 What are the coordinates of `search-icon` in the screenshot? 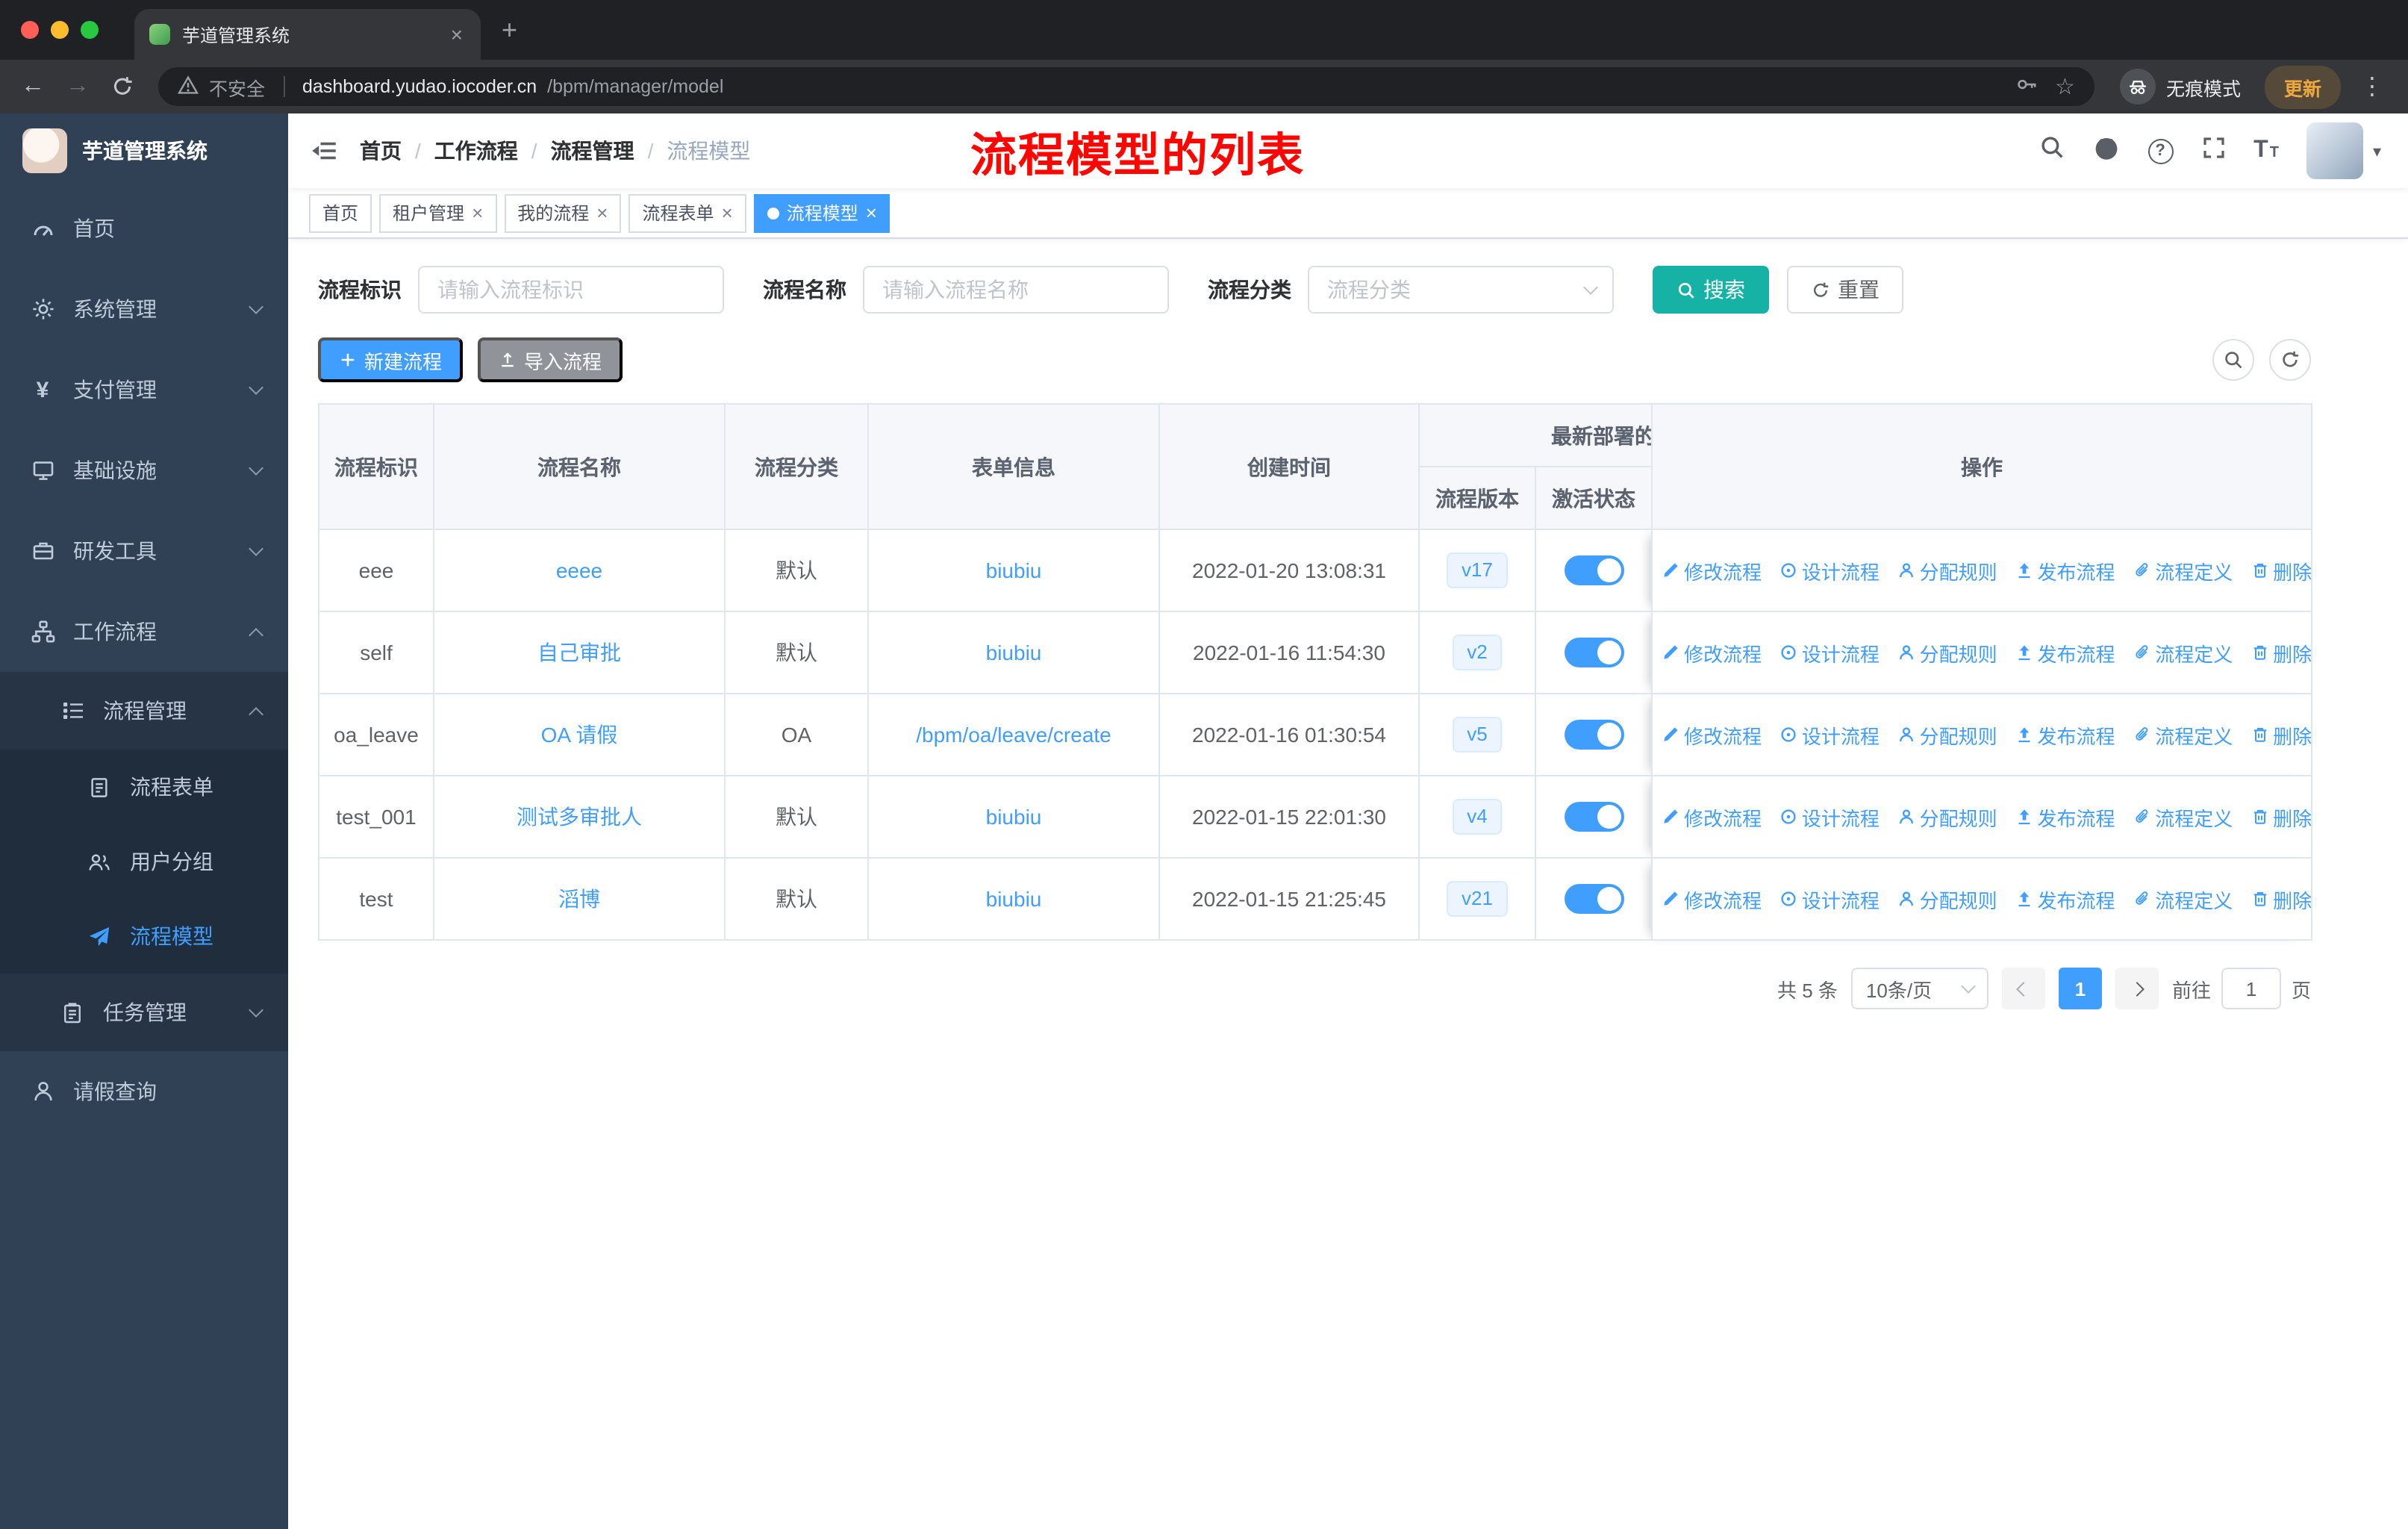 It's located at (2051, 150).